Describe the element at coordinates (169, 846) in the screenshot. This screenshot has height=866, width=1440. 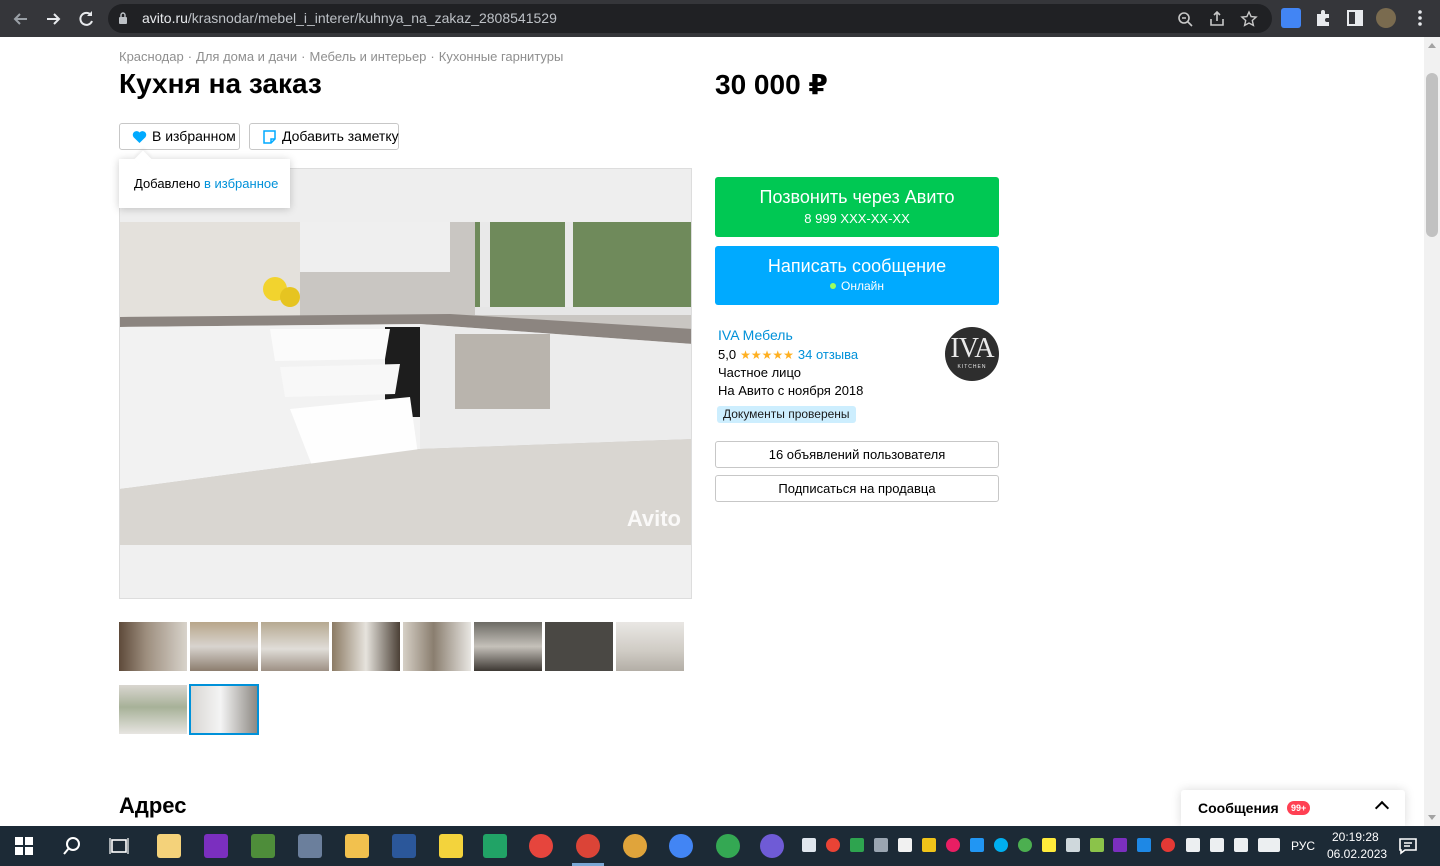
I see `notepad-app-icon` at that location.